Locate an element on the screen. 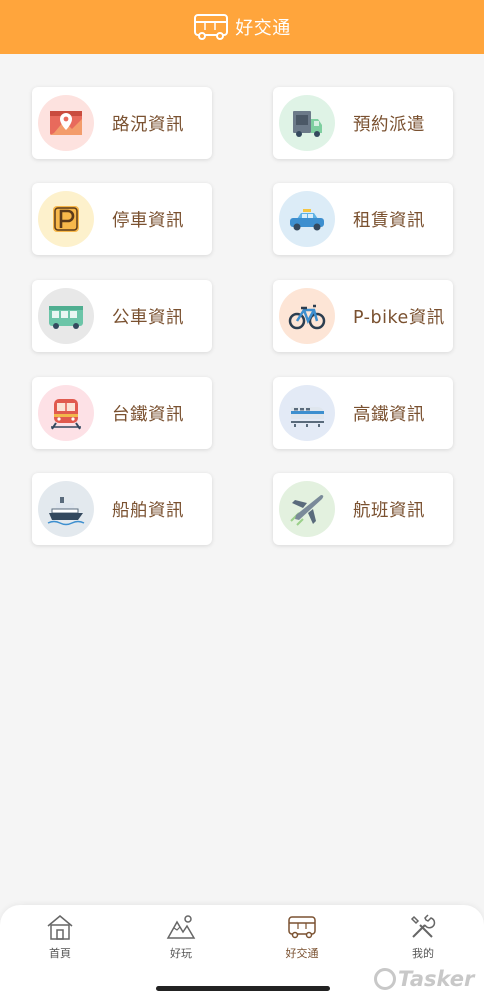  tab-label: 我的 is located at coordinates (423, 953).